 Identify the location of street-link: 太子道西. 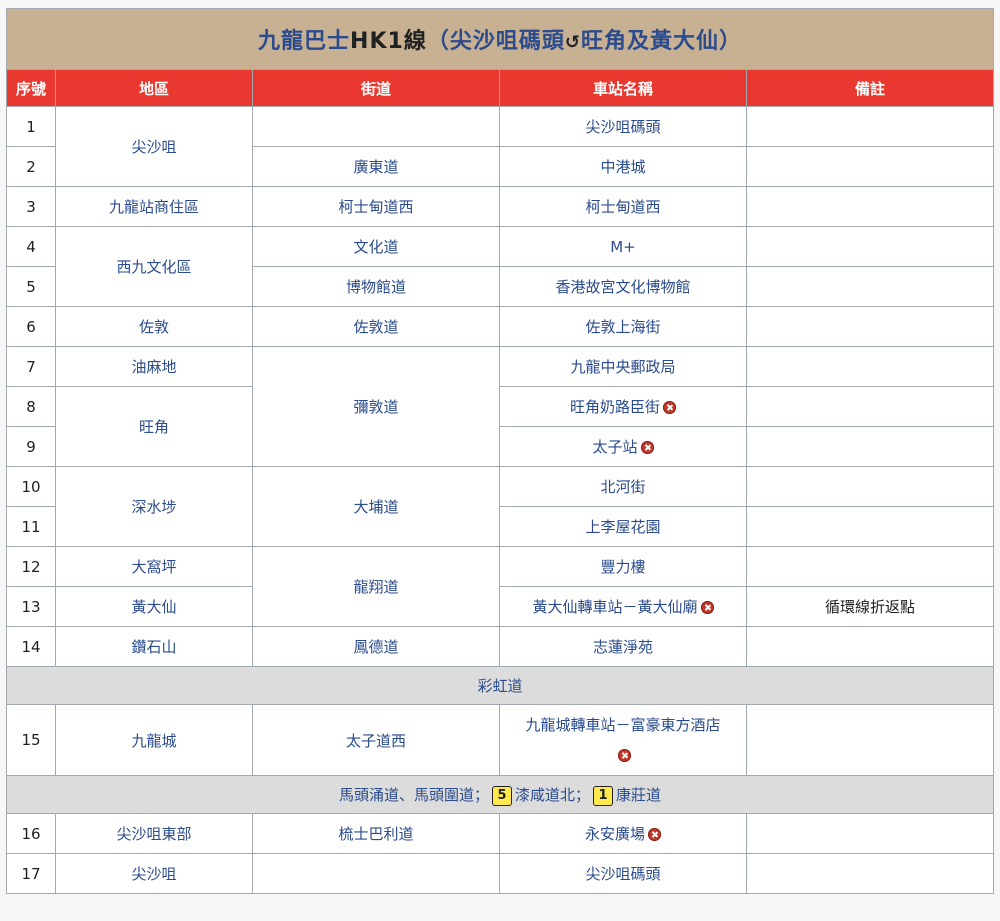
(376, 741).